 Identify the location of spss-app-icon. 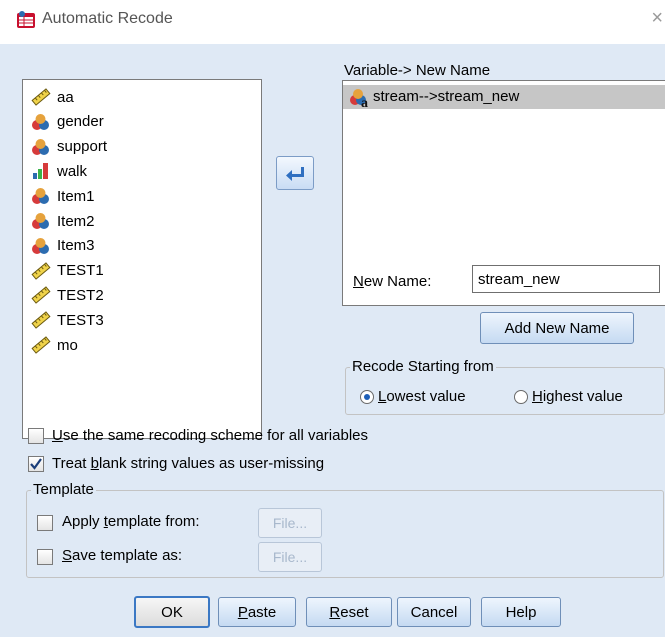
(26, 19).